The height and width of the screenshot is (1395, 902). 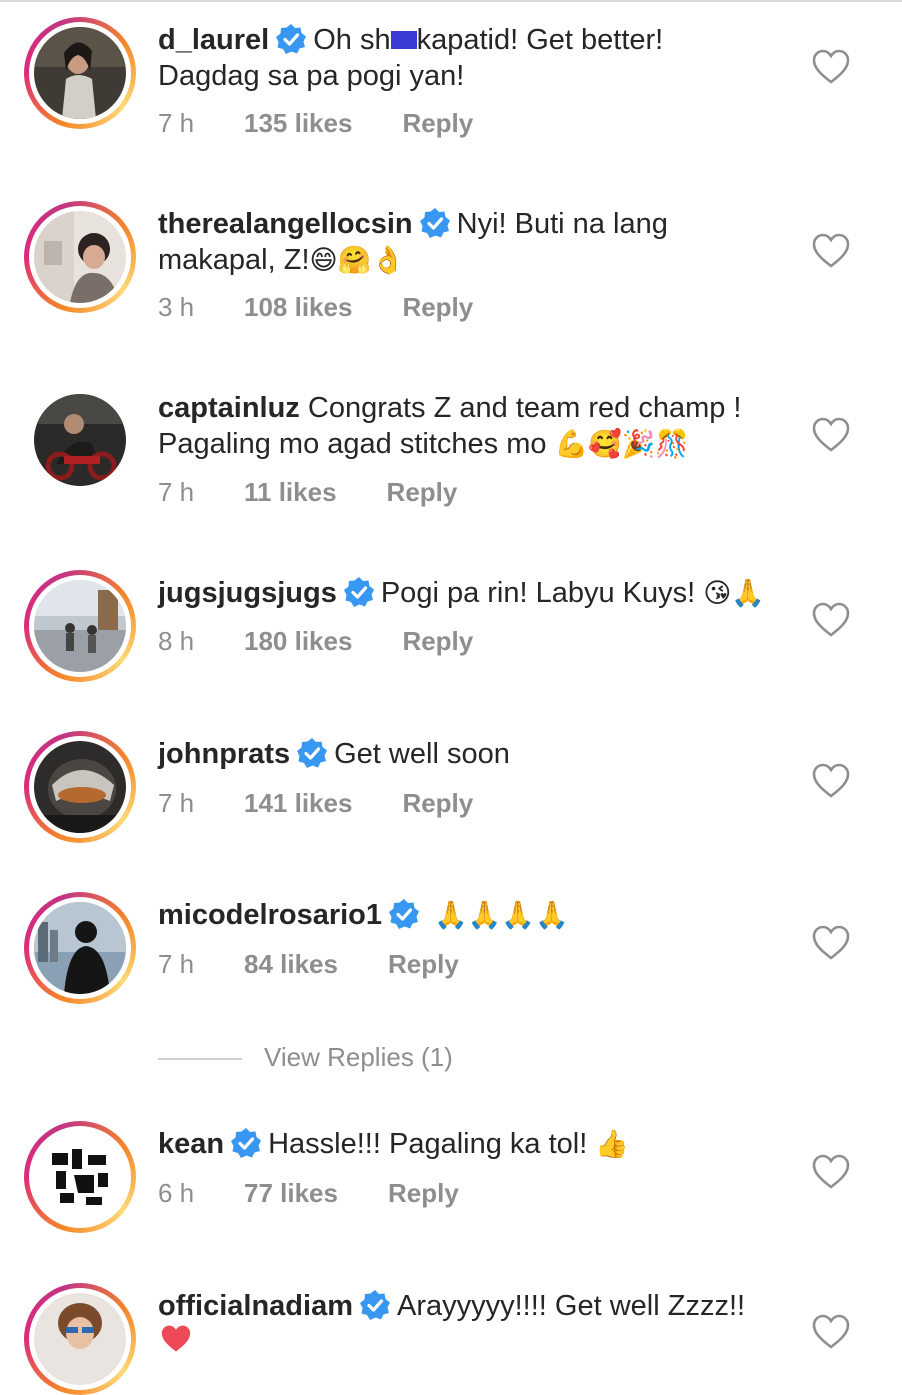 I want to click on comment-likes: 77 likes, so click(x=291, y=1193).